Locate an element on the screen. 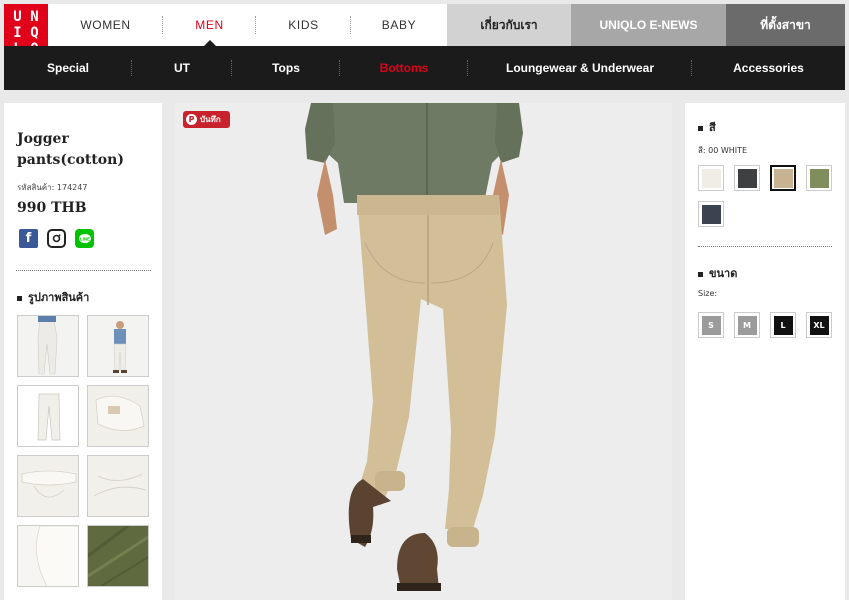 The width and height of the screenshot is (849, 600). logo-letter: U is located at coordinates (17, 17).